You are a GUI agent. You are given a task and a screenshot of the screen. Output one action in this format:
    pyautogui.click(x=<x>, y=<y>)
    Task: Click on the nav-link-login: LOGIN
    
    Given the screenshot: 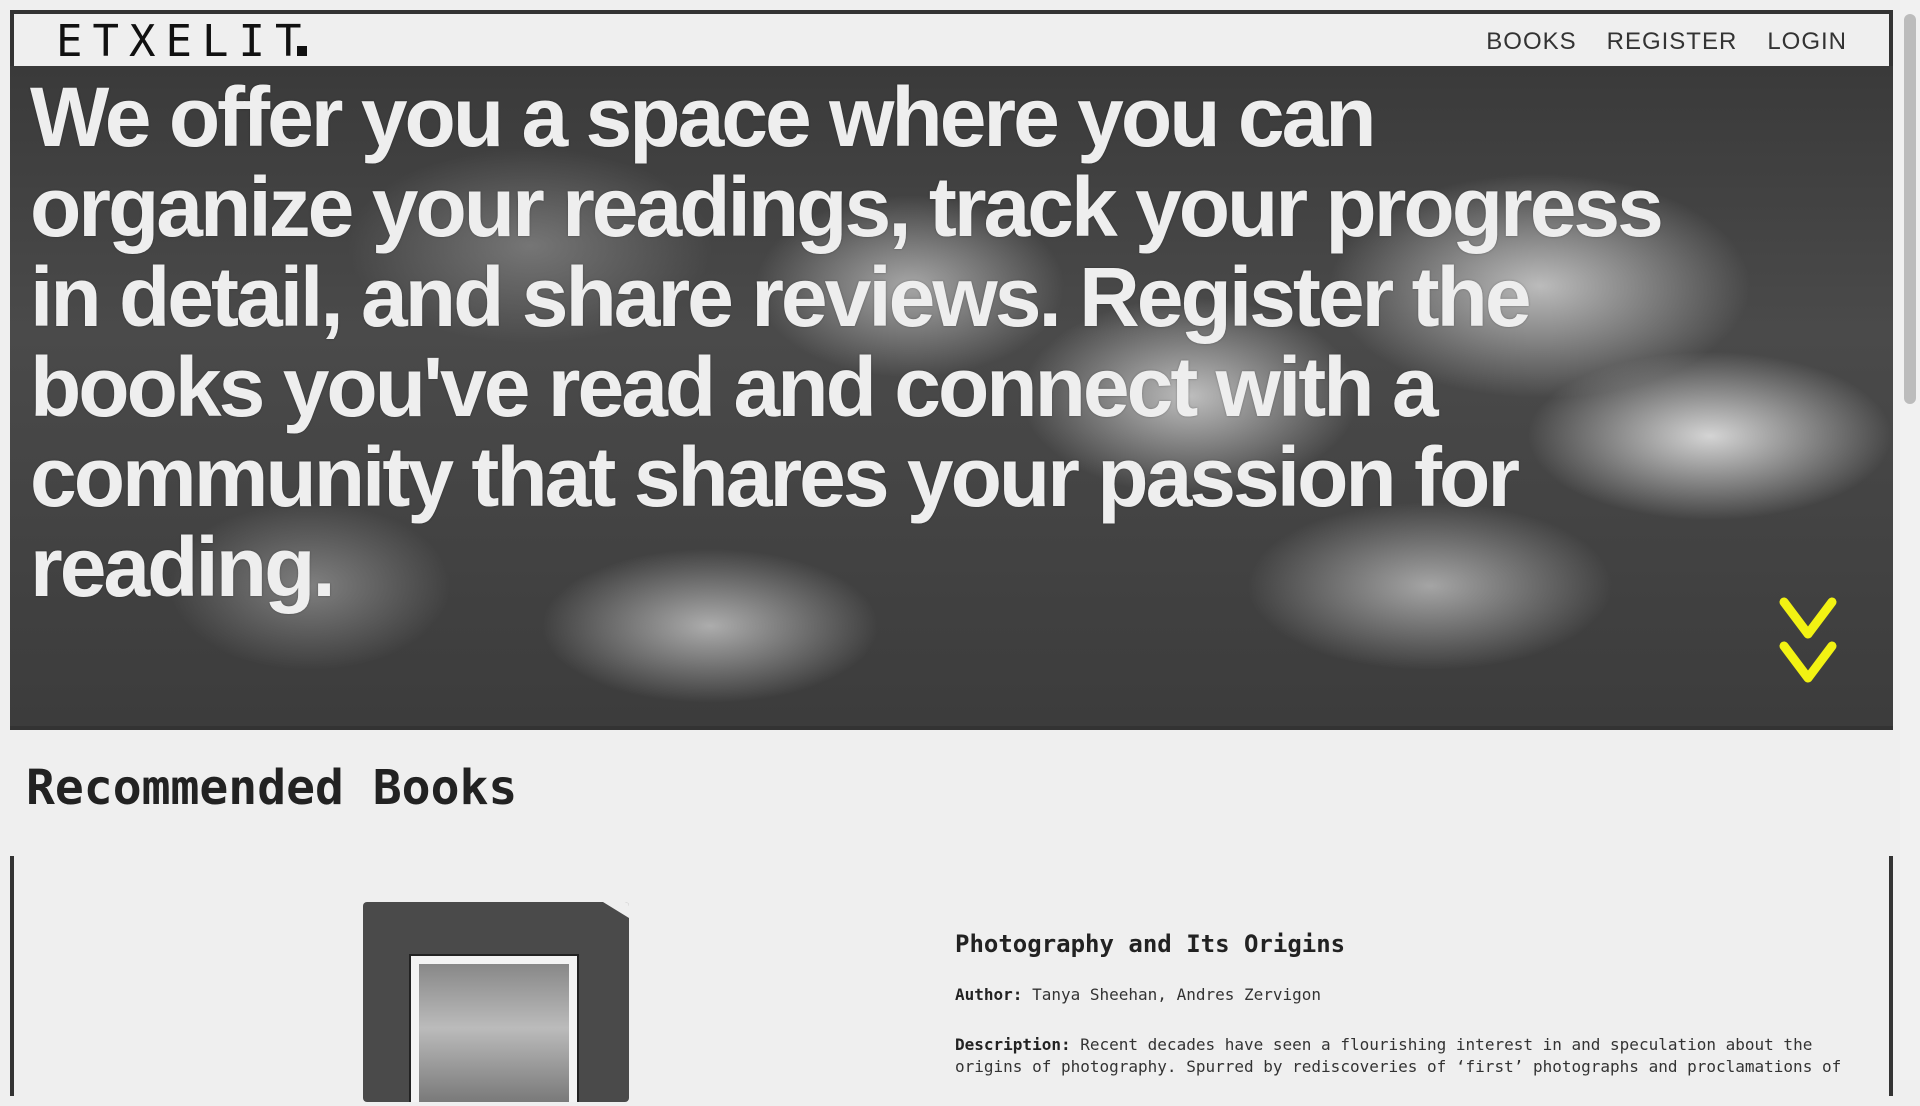 What is the action you would take?
    pyautogui.click(x=1807, y=42)
    